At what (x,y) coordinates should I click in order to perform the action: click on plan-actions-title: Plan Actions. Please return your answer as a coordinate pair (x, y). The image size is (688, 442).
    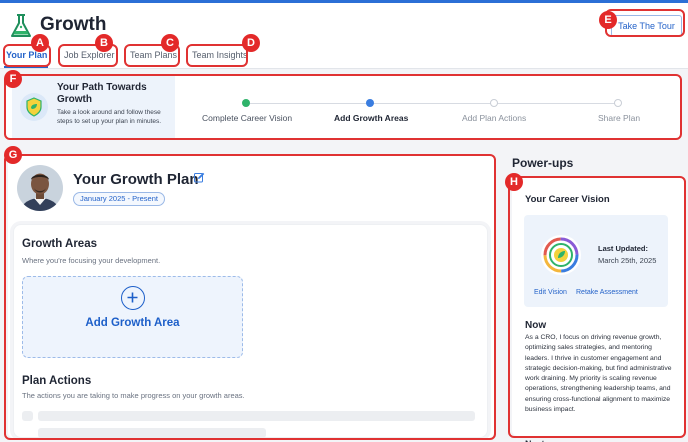
    Looking at the image, I should click on (57, 381).